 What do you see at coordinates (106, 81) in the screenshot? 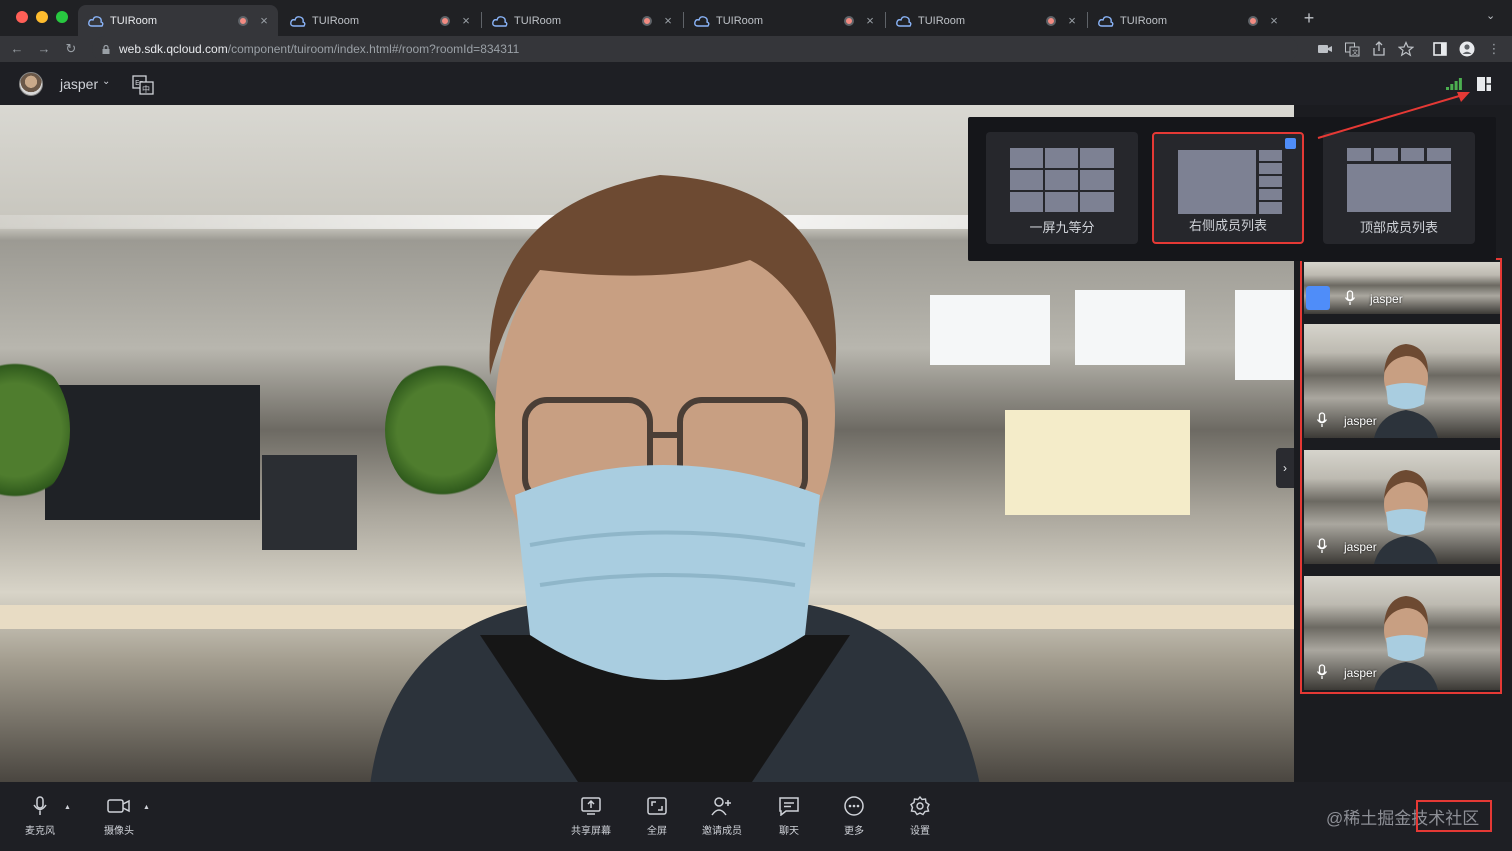
I see `chevron-down-icon: ⌄` at bounding box center [106, 81].